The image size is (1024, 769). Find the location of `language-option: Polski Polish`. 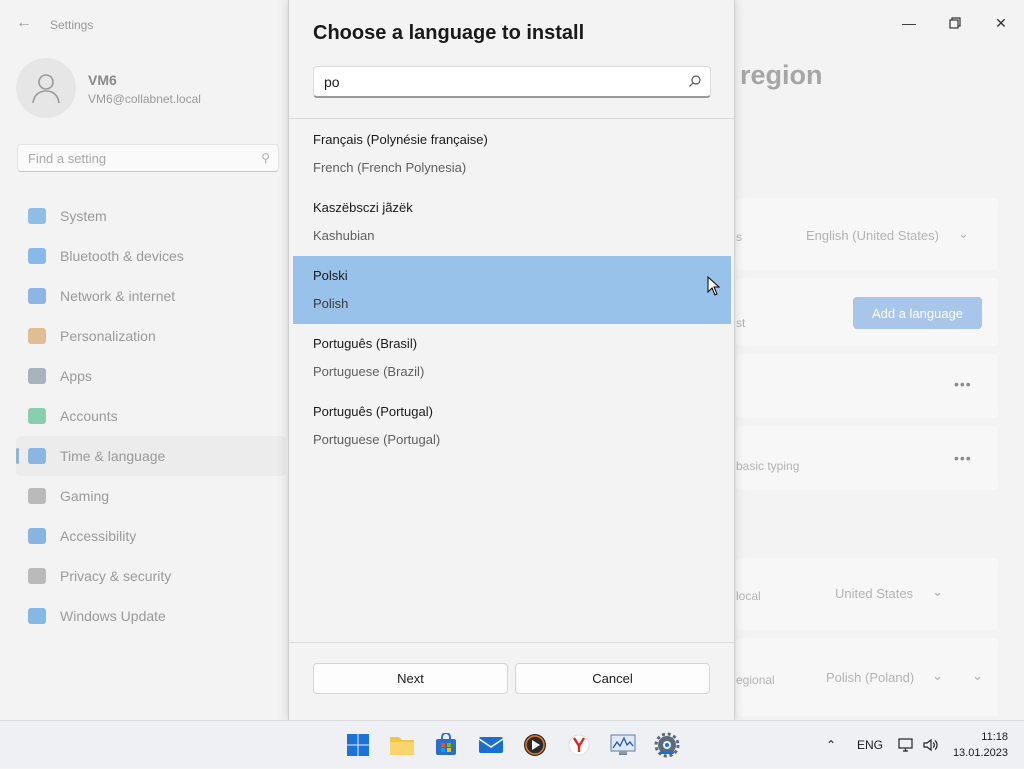

language-option: Polski Polish is located at coordinates (512, 290).